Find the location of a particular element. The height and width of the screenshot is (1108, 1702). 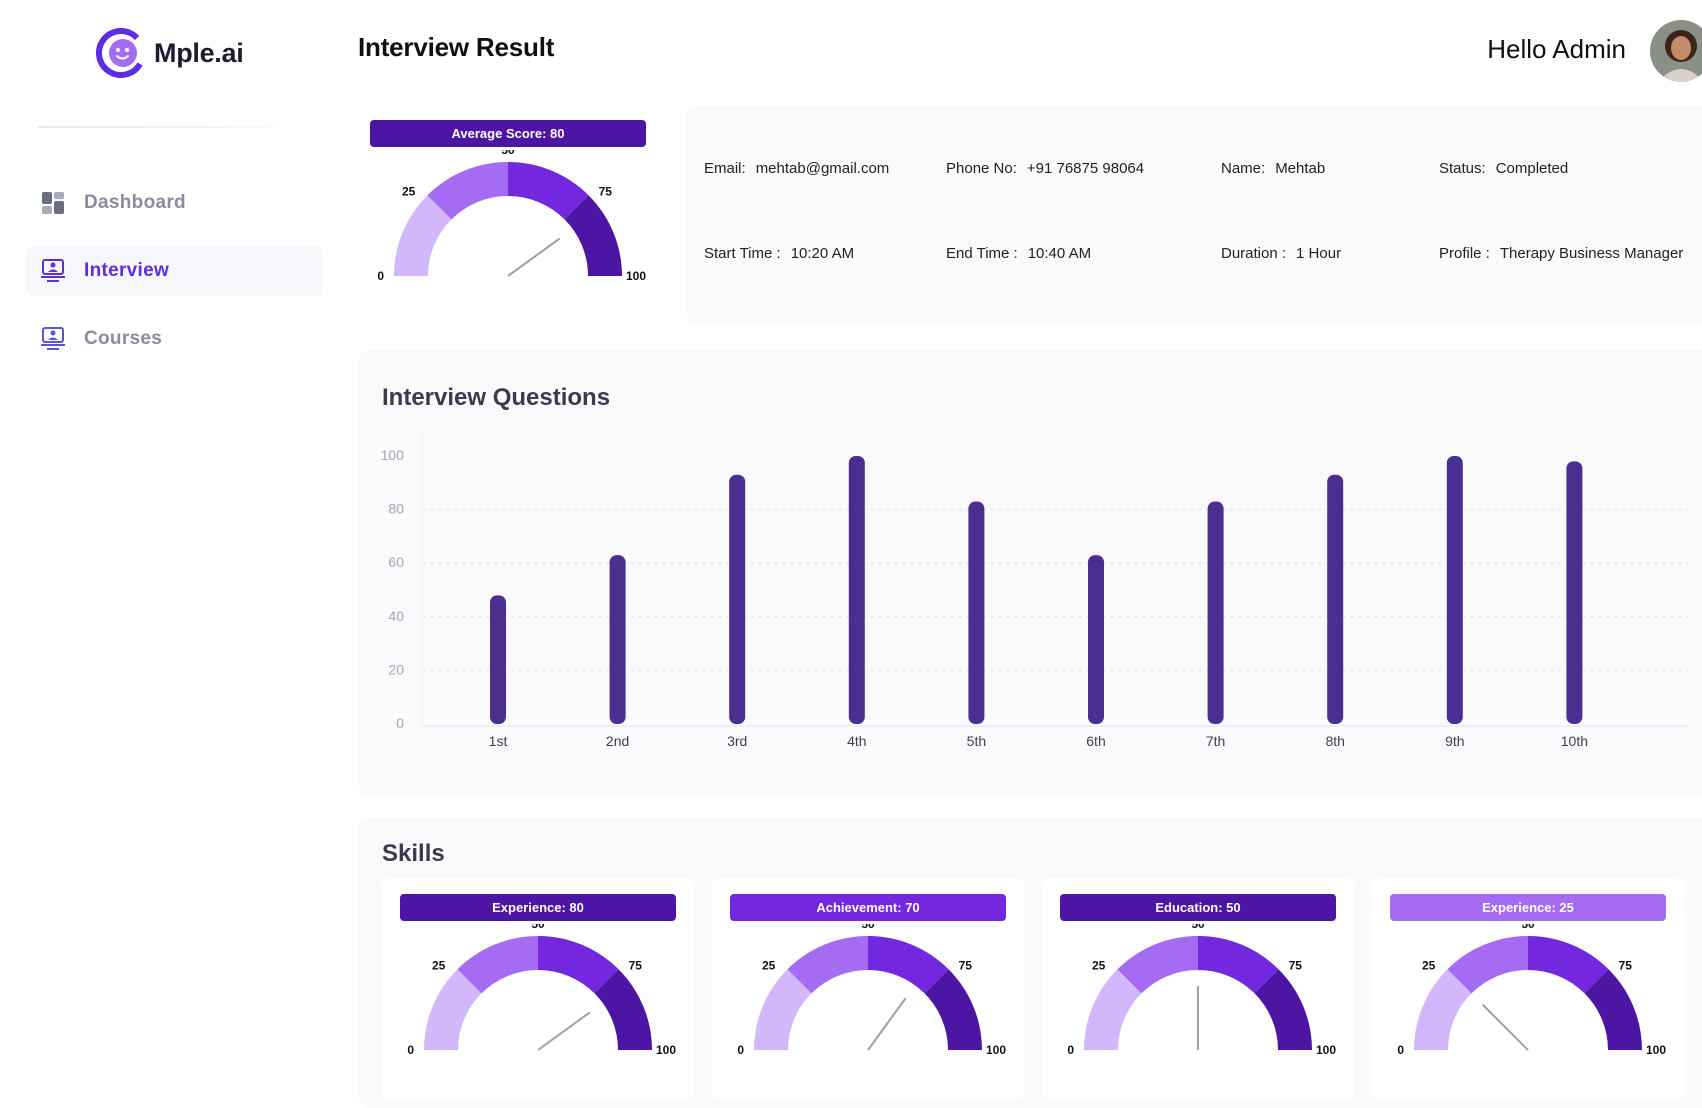

phone-info: Phone No: +91 76875 98064 is located at coordinates (1045, 168).